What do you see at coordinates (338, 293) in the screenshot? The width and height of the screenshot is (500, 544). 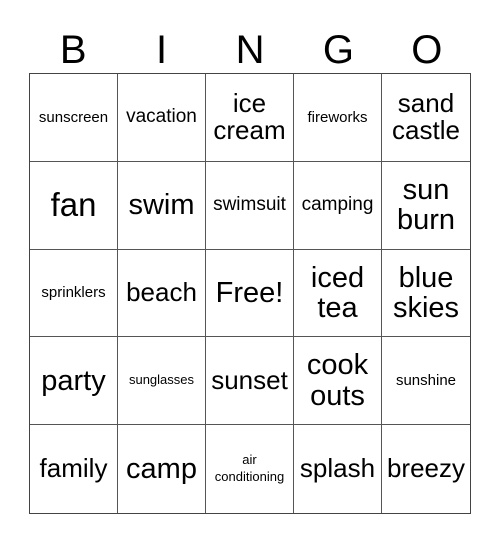 I see `bingo-cell: iced tea` at bounding box center [338, 293].